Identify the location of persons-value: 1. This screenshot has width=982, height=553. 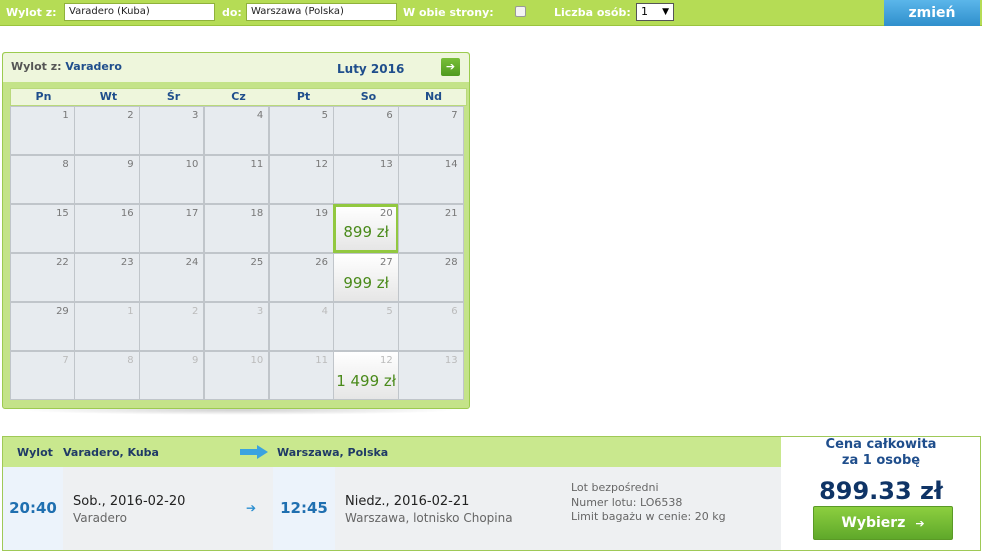
(644, 11).